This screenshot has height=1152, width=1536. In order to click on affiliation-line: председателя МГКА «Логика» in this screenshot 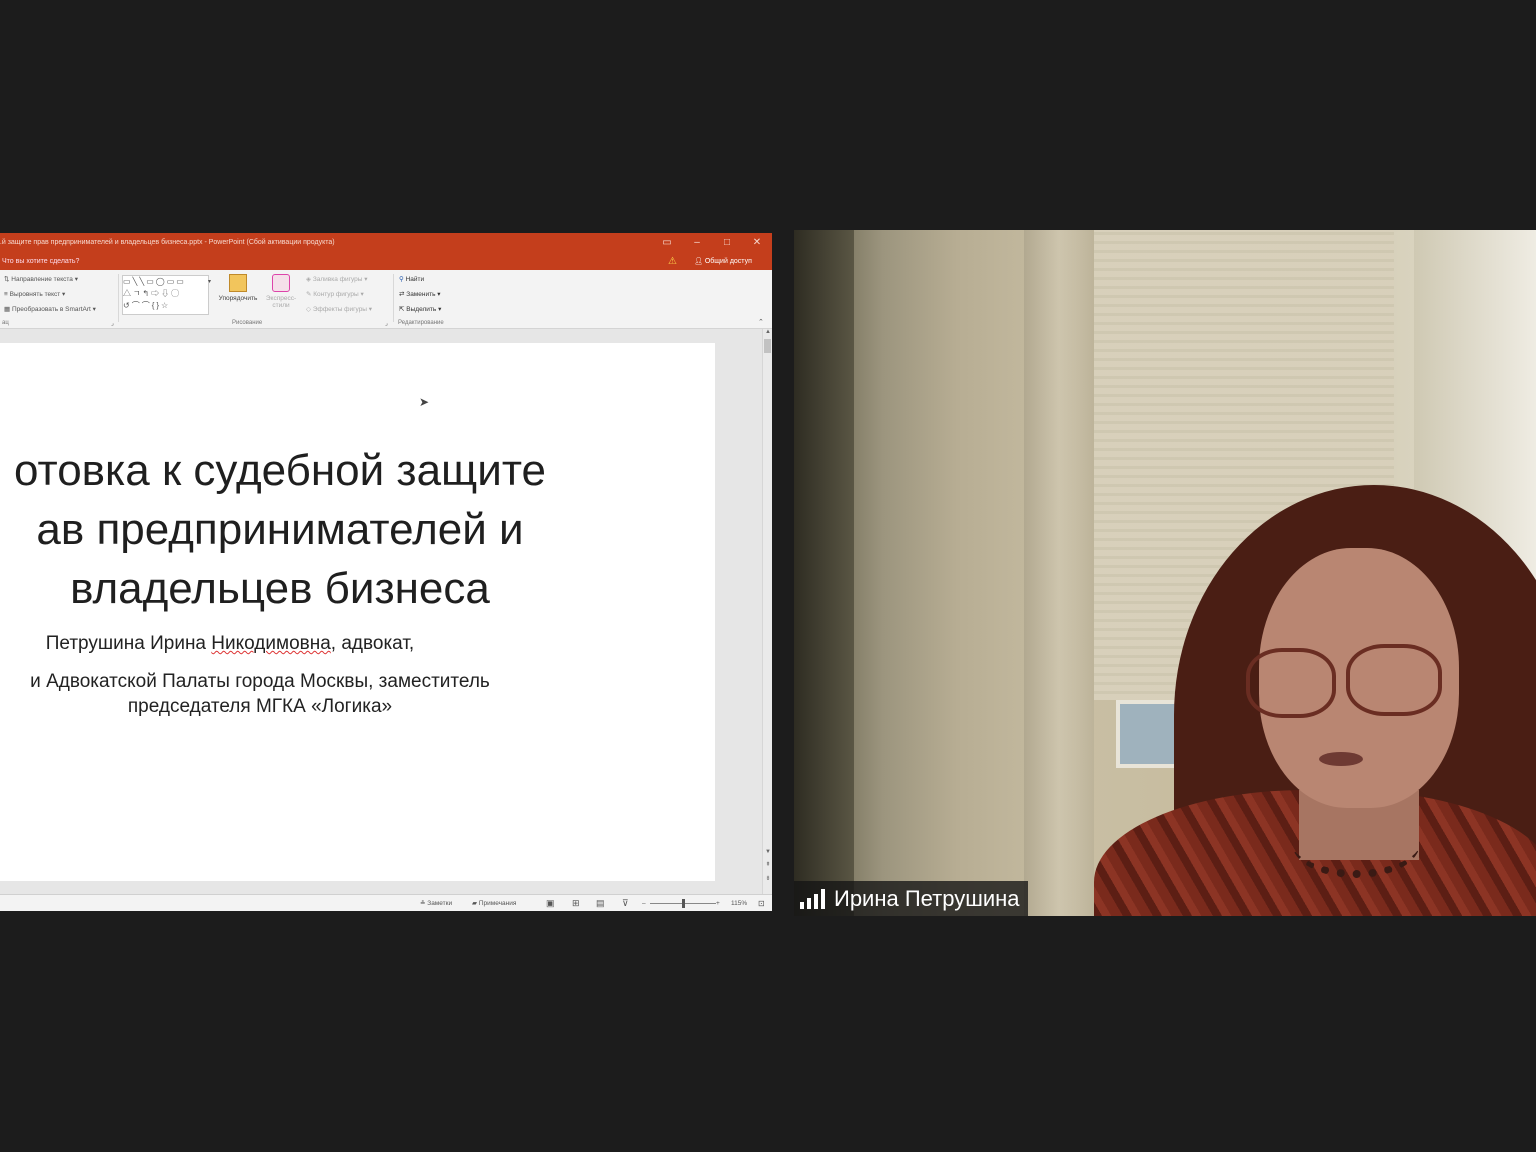, I will do `click(260, 706)`.